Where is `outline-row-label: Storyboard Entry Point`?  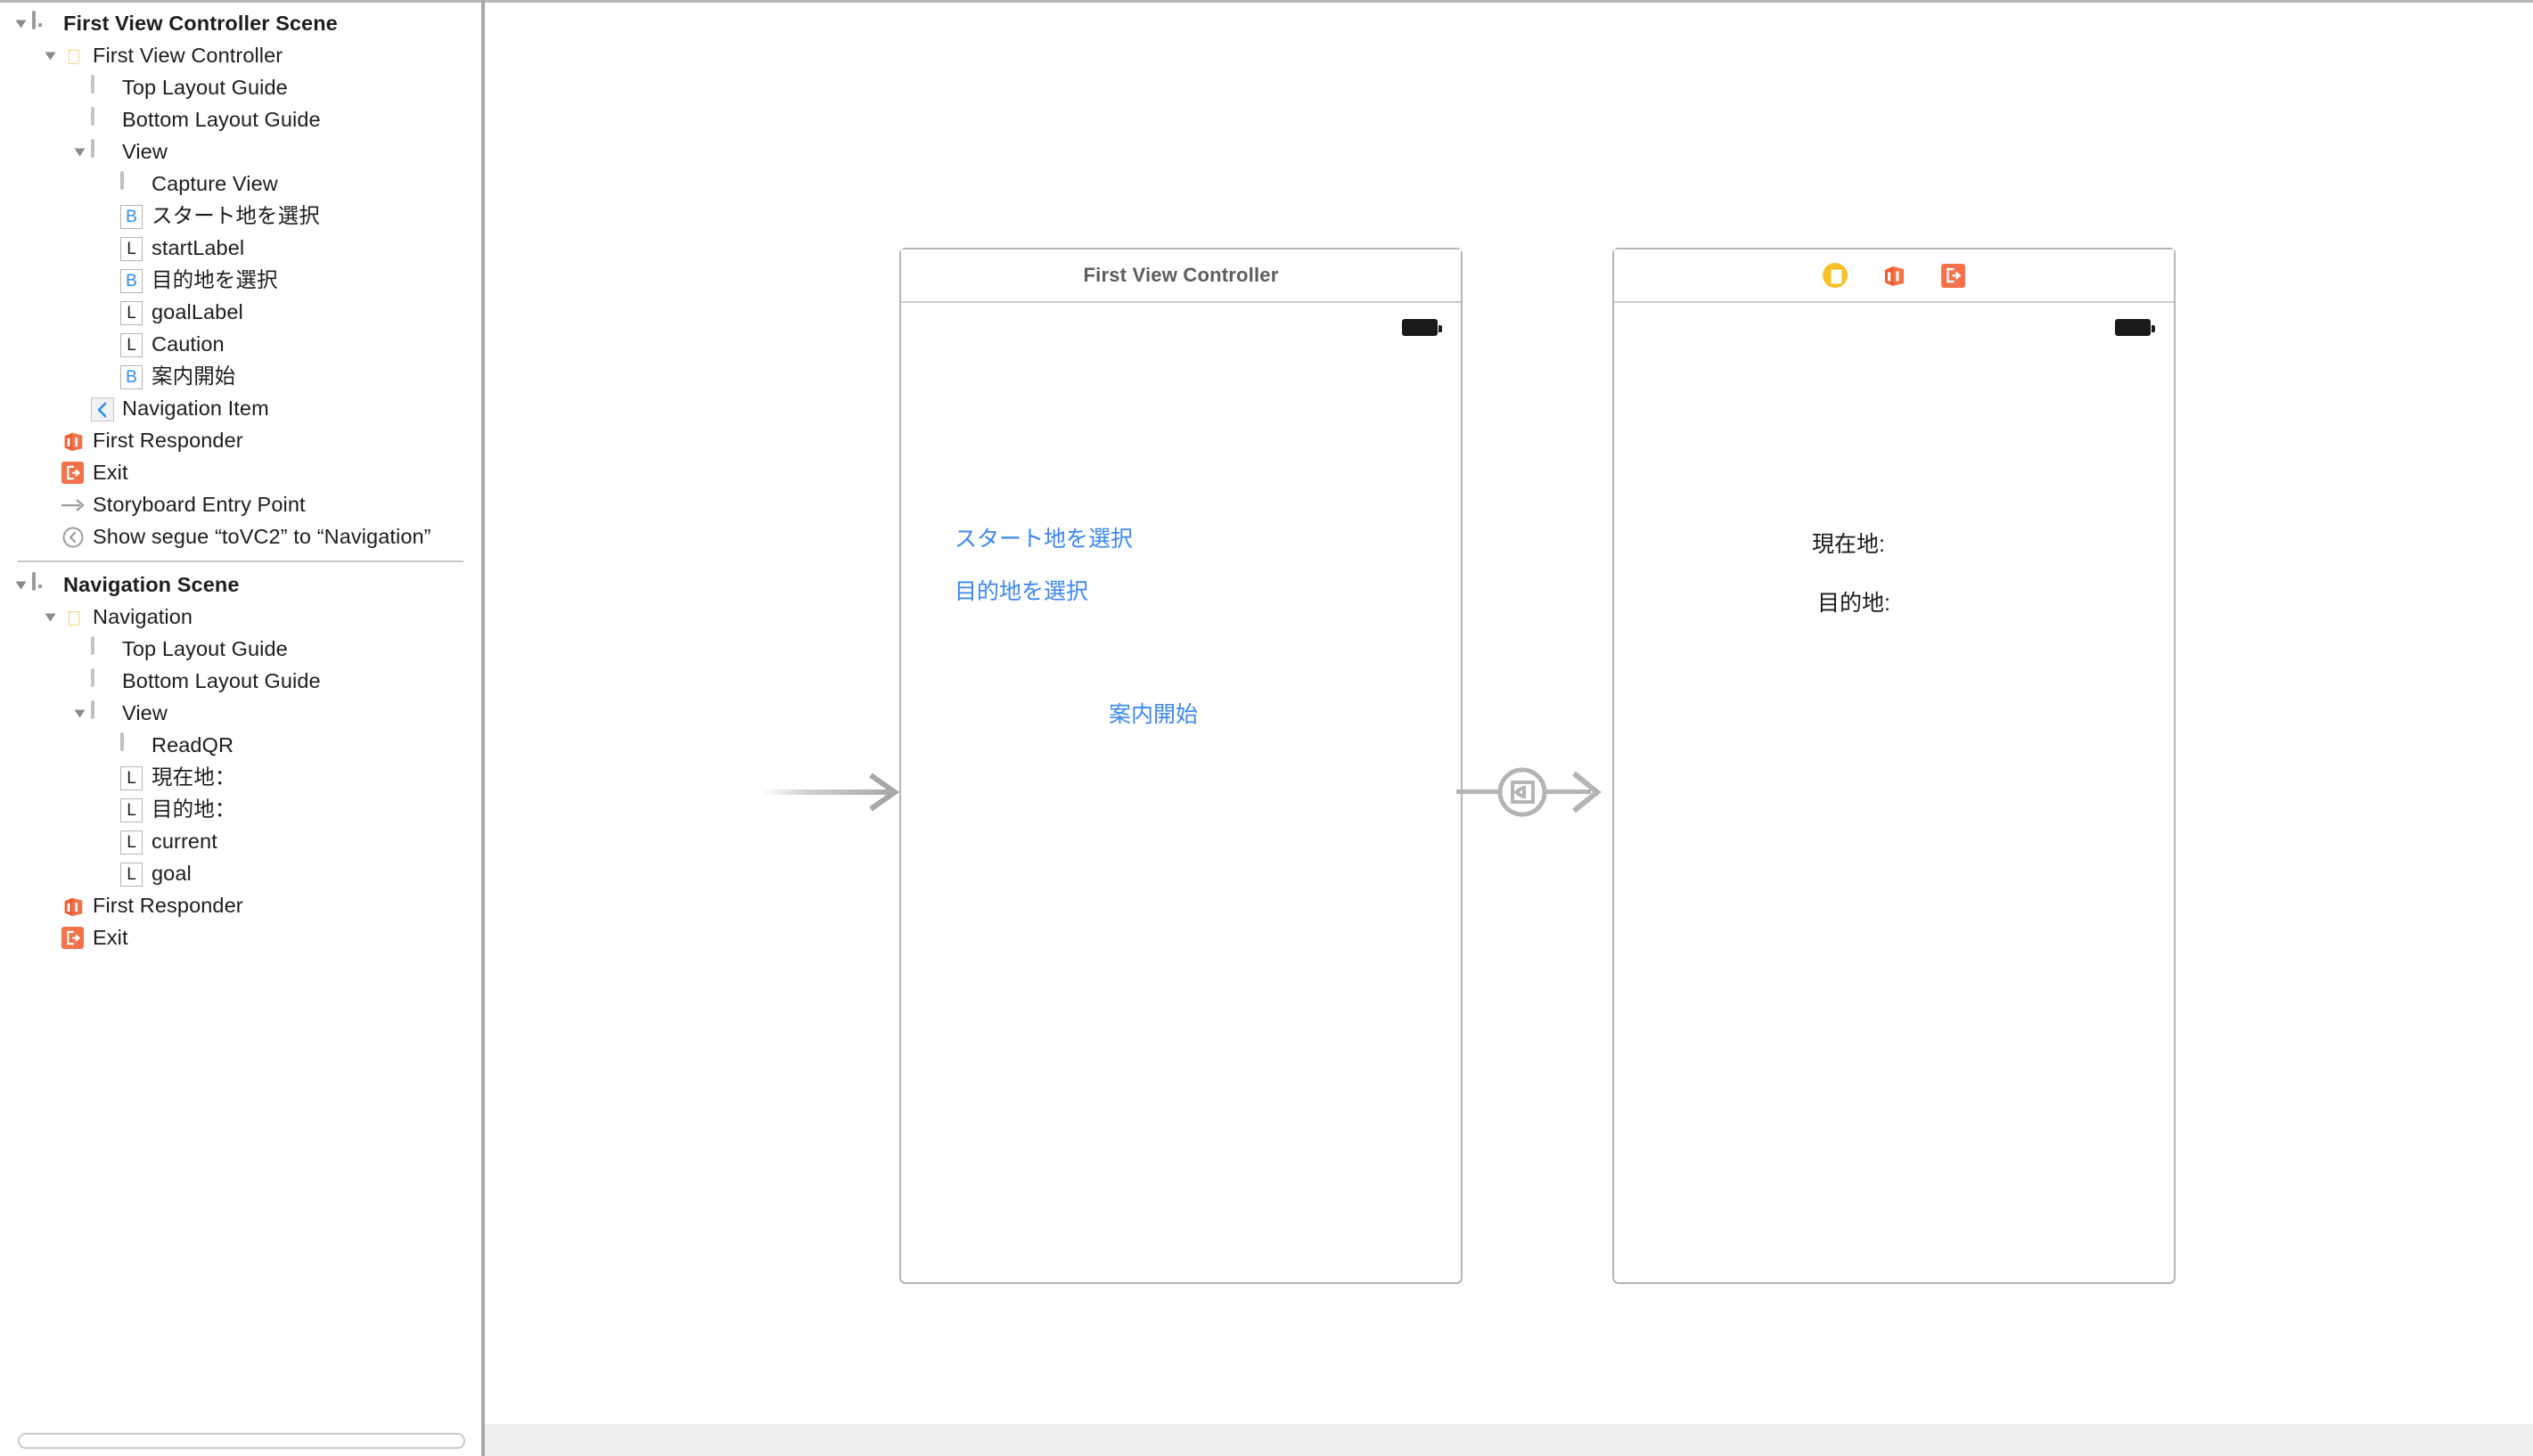 outline-row-label: Storyboard Entry Point is located at coordinates (199, 505).